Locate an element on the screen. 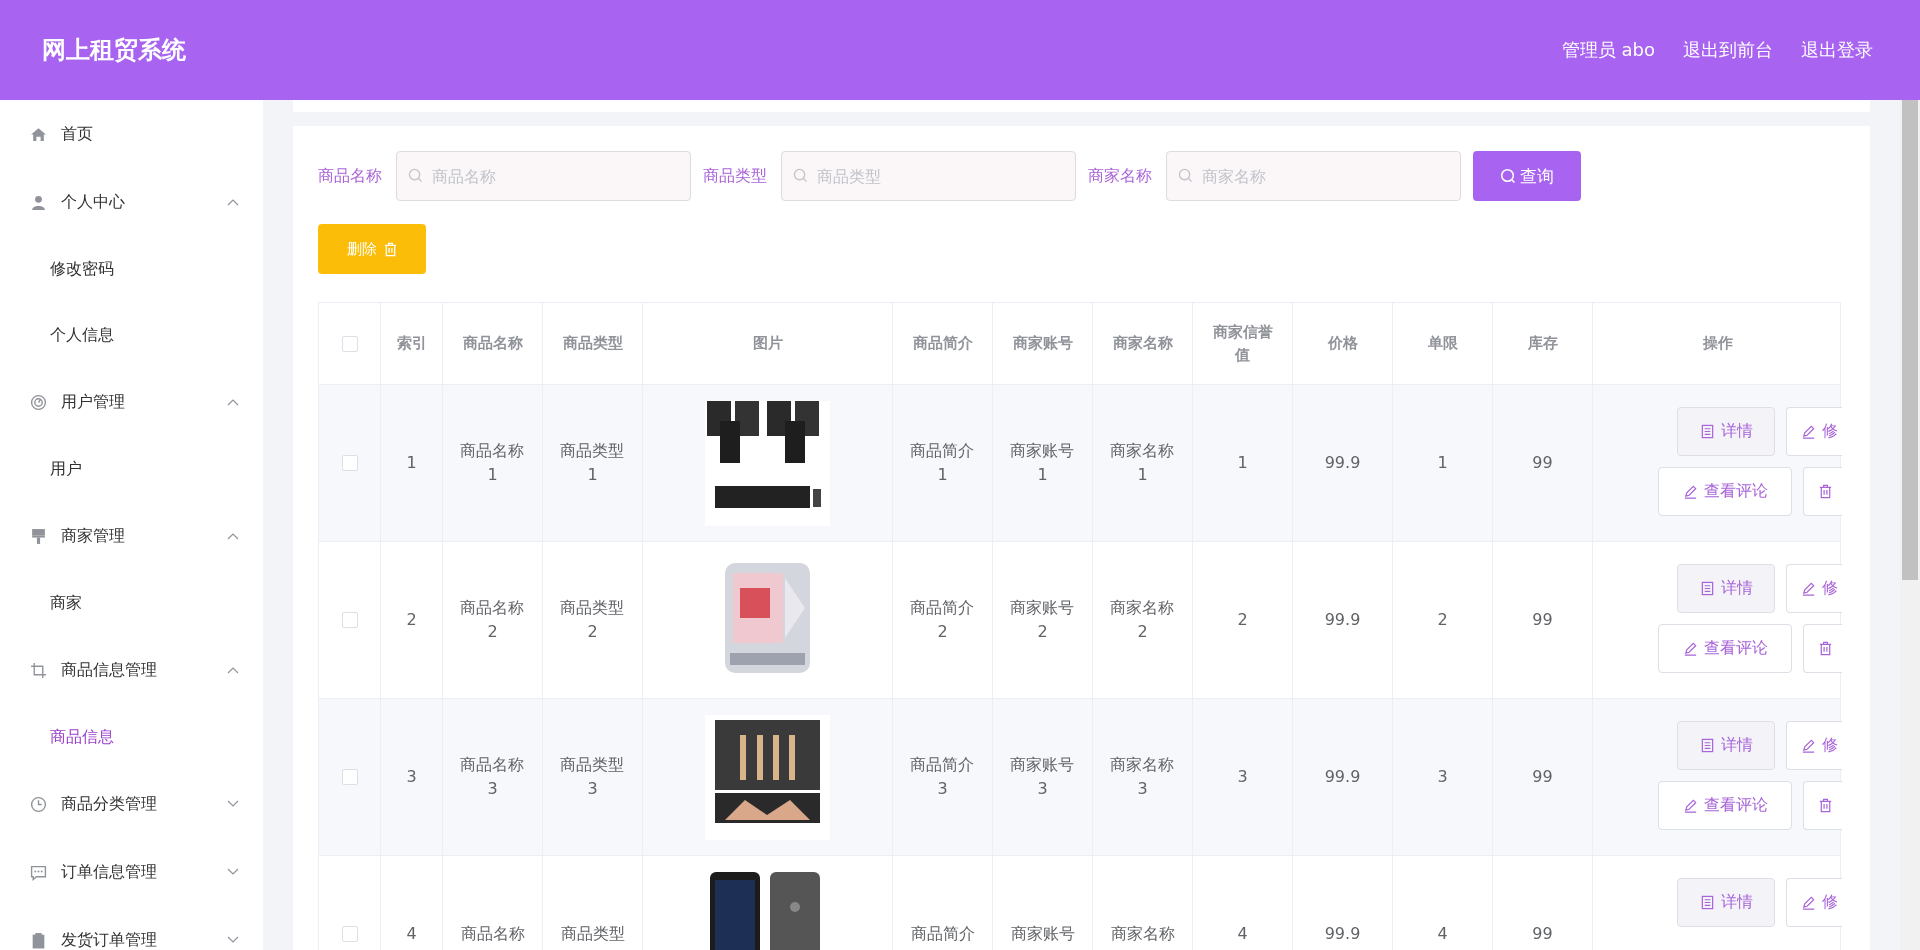 This screenshot has height=950, width=1920. search-button: 查询 is located at coordinates (1527, 176).